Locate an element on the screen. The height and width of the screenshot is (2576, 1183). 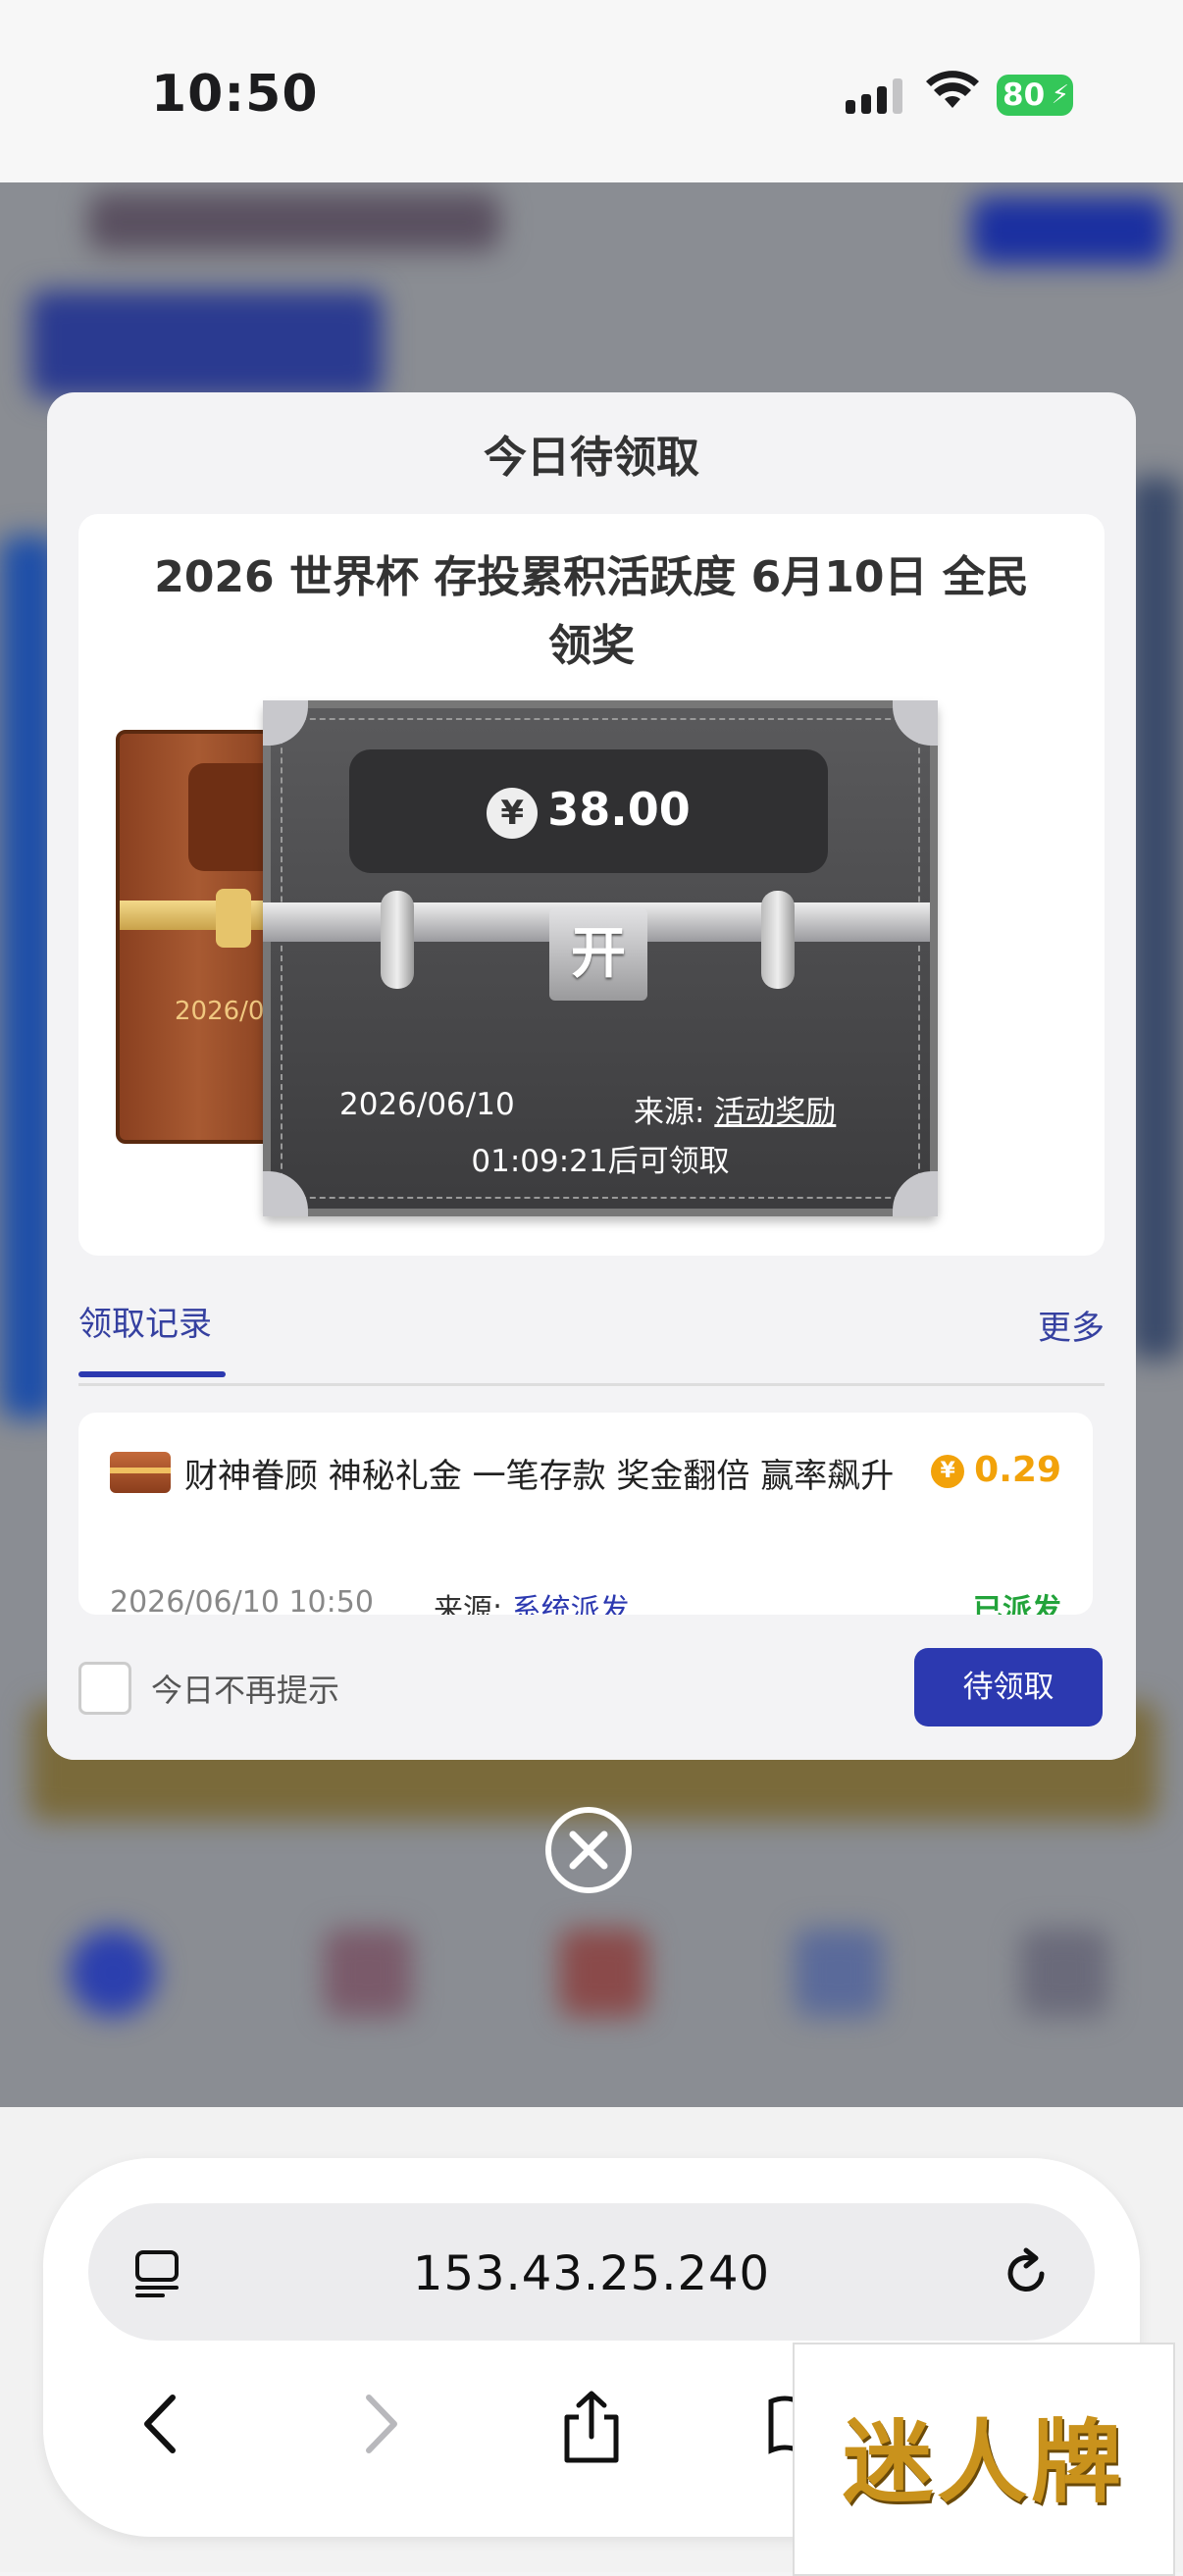
dont-show-today-checkbox is located at coordinates (105, 1688).